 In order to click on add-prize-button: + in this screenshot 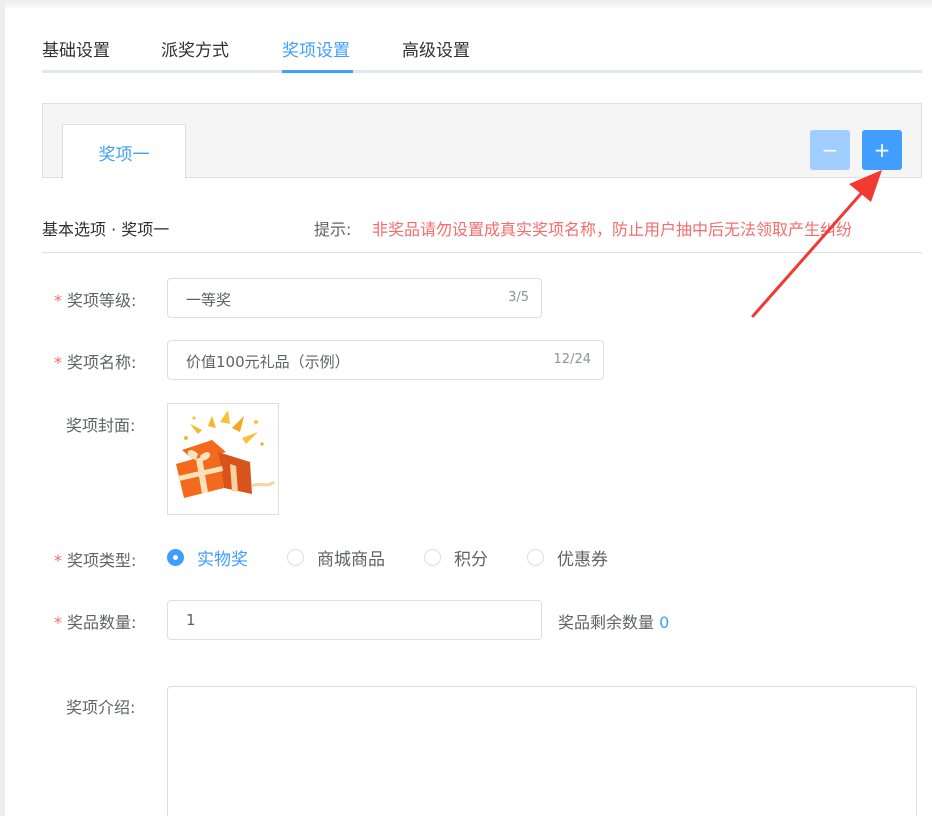, I will do `click(882, 150)`.